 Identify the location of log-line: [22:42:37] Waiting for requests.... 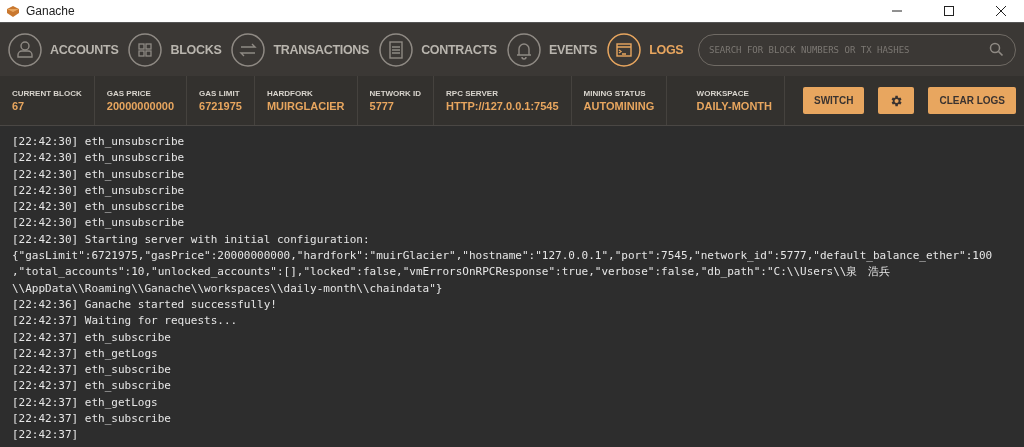
(125, 321).